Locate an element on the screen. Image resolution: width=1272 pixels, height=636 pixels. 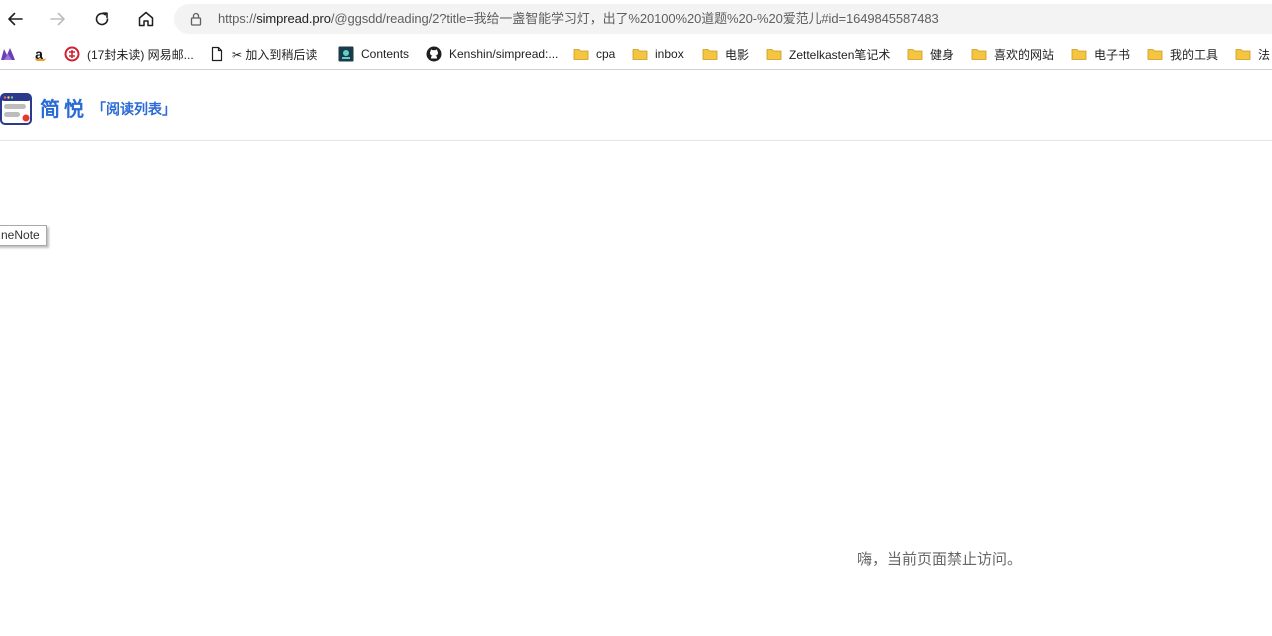
bookmark-folder-movies: 电影 is located at coordinates (725, 54).